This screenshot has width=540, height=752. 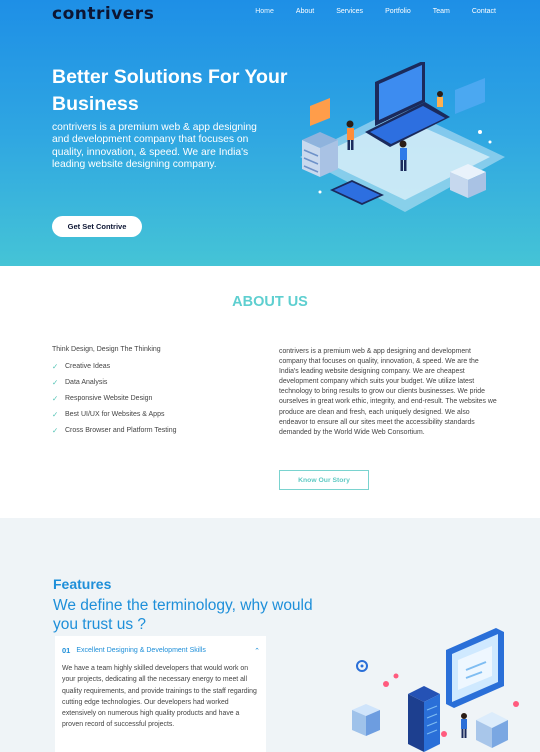 I want to click on hero-title: Better Solutions For Your Business, so click(x=170, y=90).